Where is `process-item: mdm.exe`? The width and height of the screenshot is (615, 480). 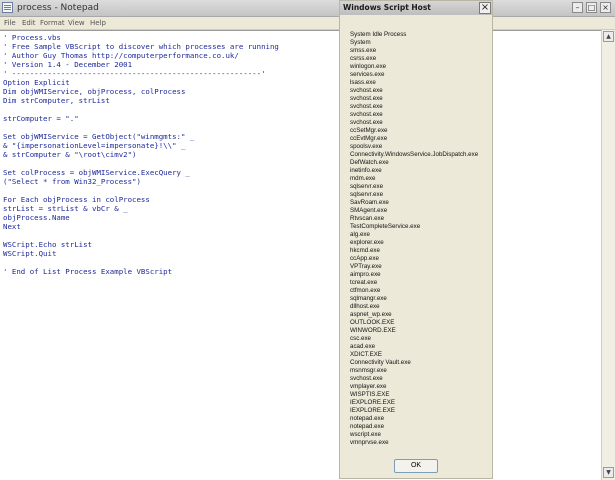
process-item: mdm.exe is located at coordinates (363, 178).